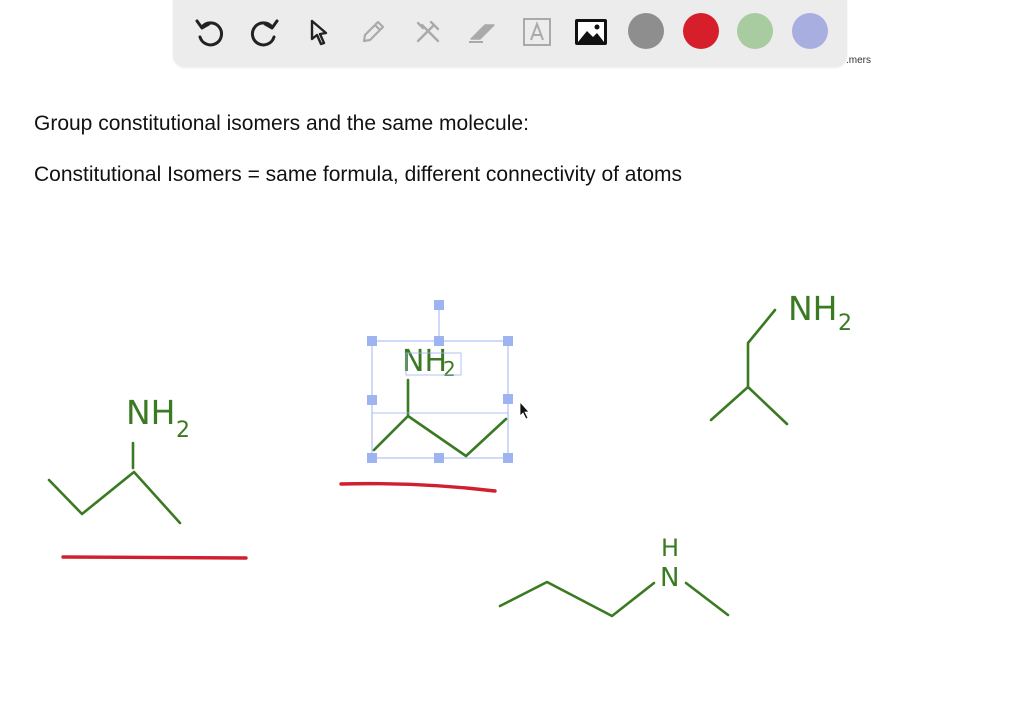 Image resolution: width=1024 pixels, height=716 pixels. What do you see at coordinates (372, 458) in the screenshot?
I see `resize-handle-bottom-left` at bounding box center [372, 458].